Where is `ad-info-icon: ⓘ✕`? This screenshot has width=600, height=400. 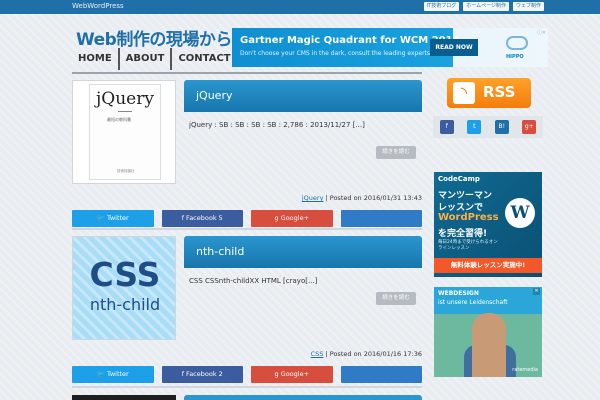
ad-info-icon: ⓘ✕ is located at coordinates (541, 32).